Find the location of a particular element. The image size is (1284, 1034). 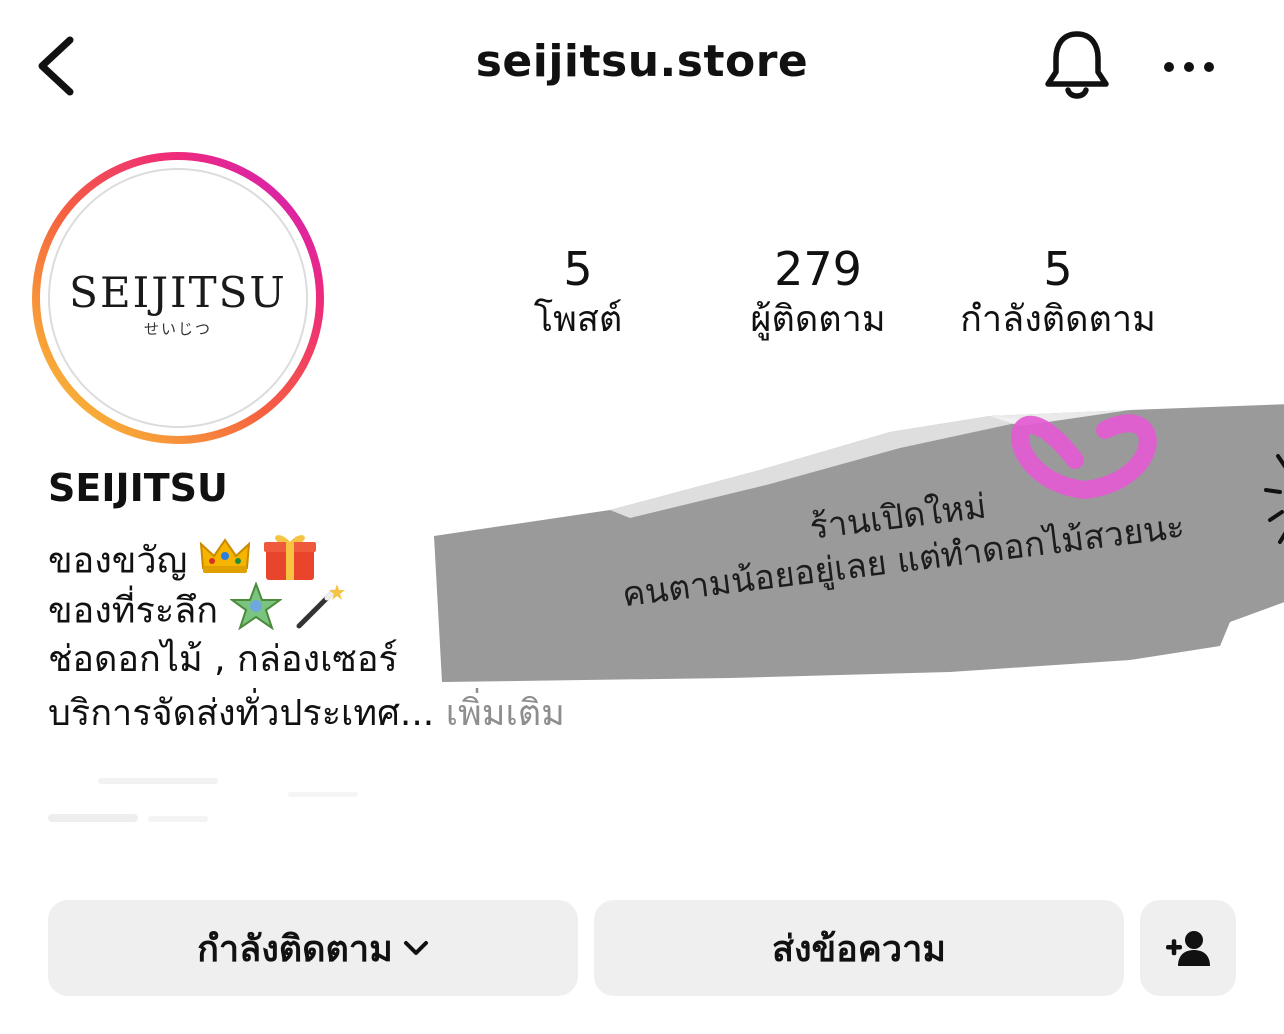

faded-highlights is located at coordinates (203, 800).